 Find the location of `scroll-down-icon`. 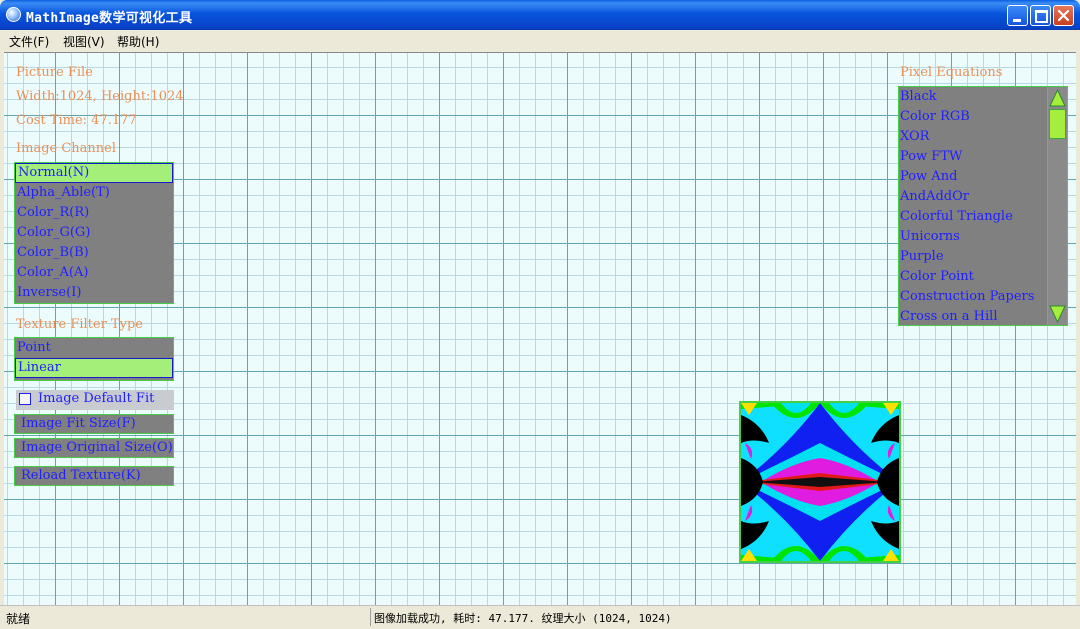

scroll-down-icon is located at coordinates (1057, 314).